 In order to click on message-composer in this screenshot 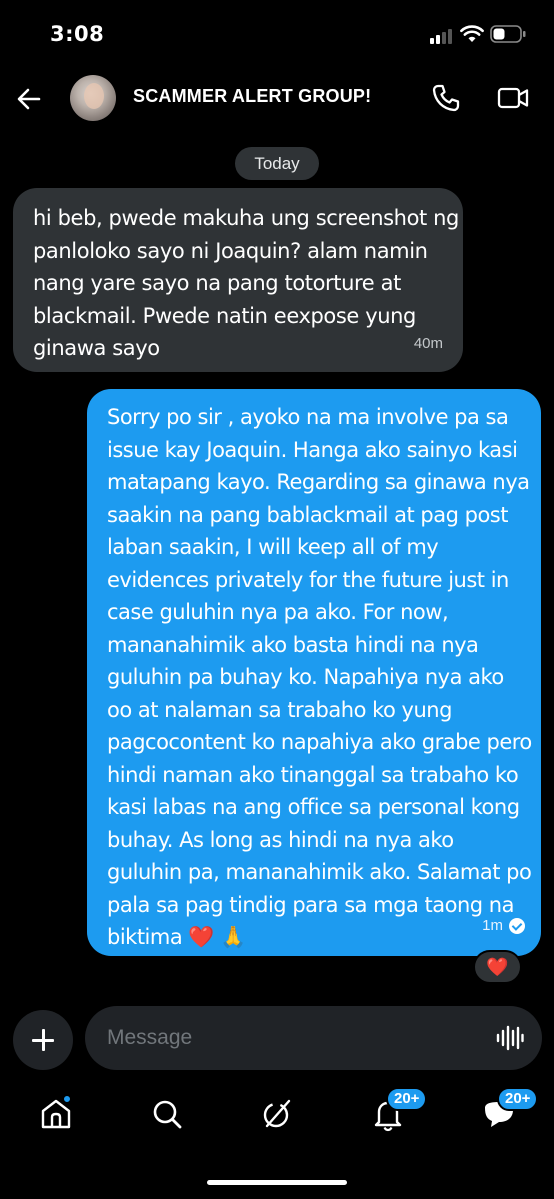, I will do `click(313, 1038)`.